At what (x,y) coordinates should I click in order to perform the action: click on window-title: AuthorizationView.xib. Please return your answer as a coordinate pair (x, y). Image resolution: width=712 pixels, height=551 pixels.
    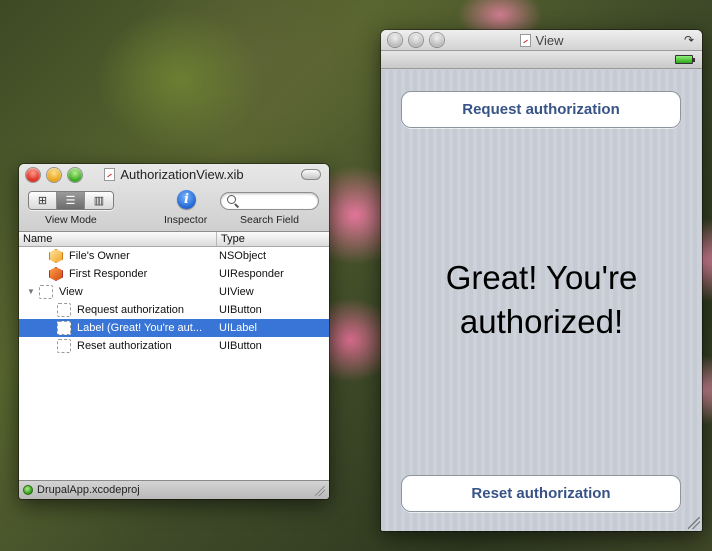
    Looking at the image, I should click on (174, 174).